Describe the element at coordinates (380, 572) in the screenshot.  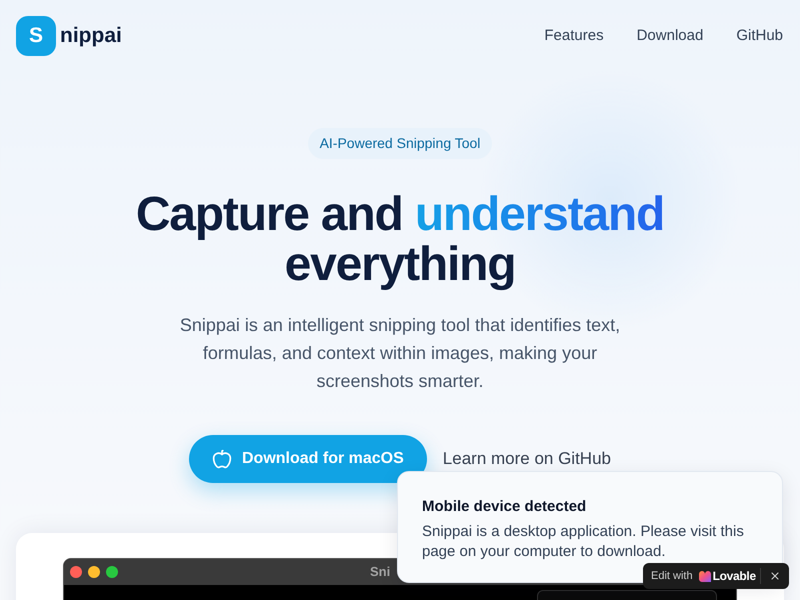
I see `window-title: Sni` at that location.